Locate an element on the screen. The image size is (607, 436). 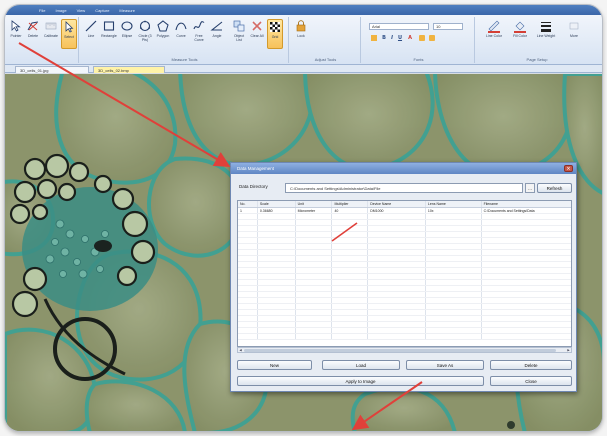
select-tool: Select is located at coordinates (69, 34).